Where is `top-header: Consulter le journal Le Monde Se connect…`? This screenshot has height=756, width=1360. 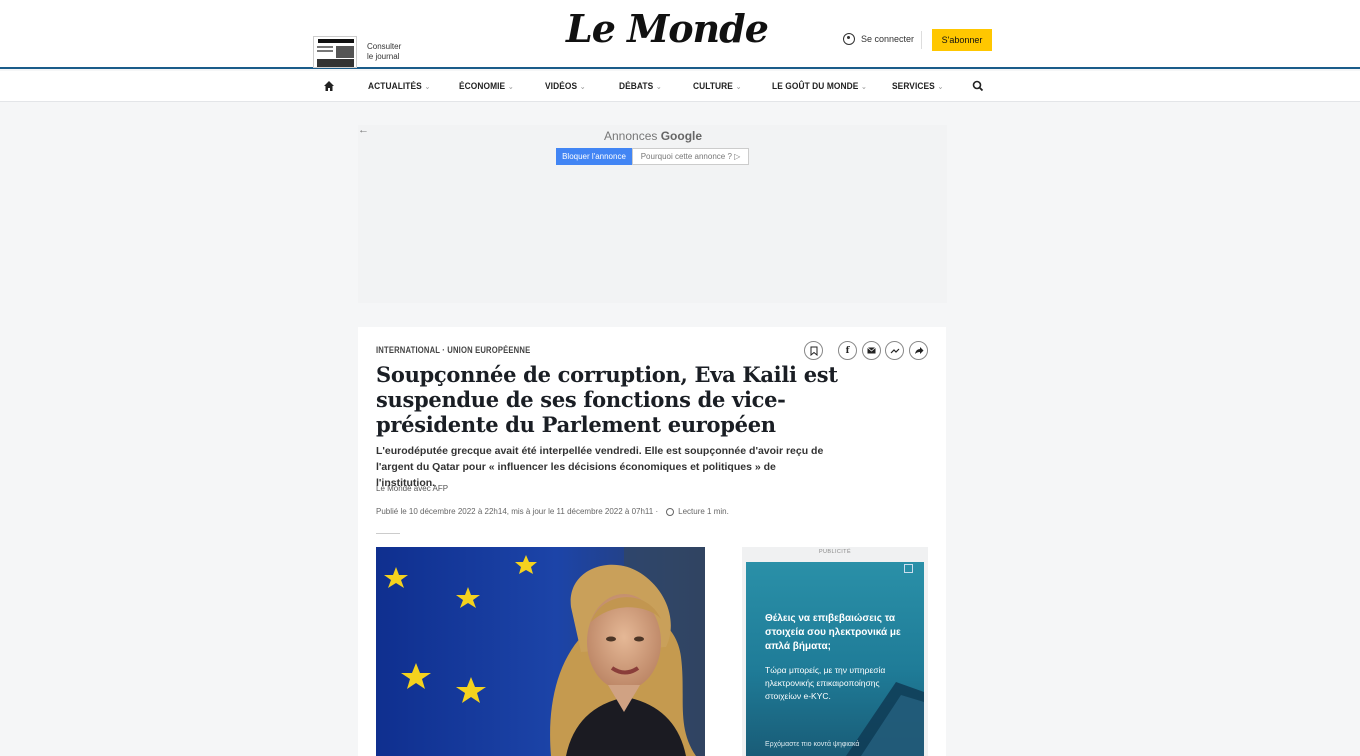
top-header: Consulter le journal Le Monde Se connect… is located at coordinates (680, 34).